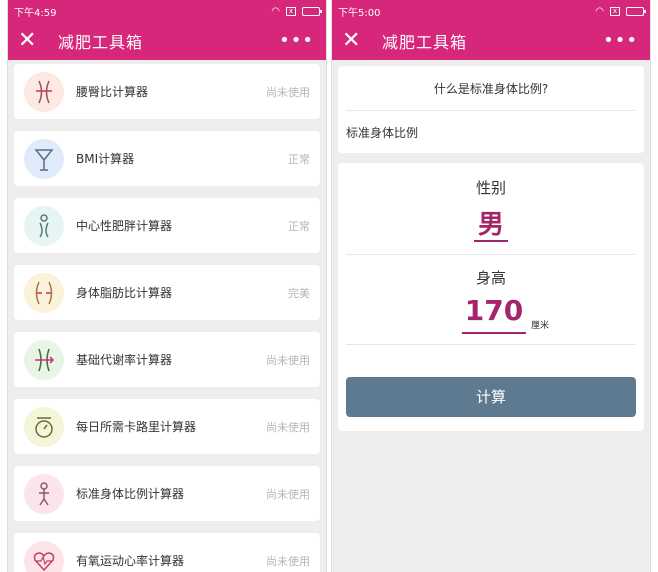 Image resolution: width=658 pixels, height=572 pixels. I want to click on status-time: 下午4:59, so click(35, 13).